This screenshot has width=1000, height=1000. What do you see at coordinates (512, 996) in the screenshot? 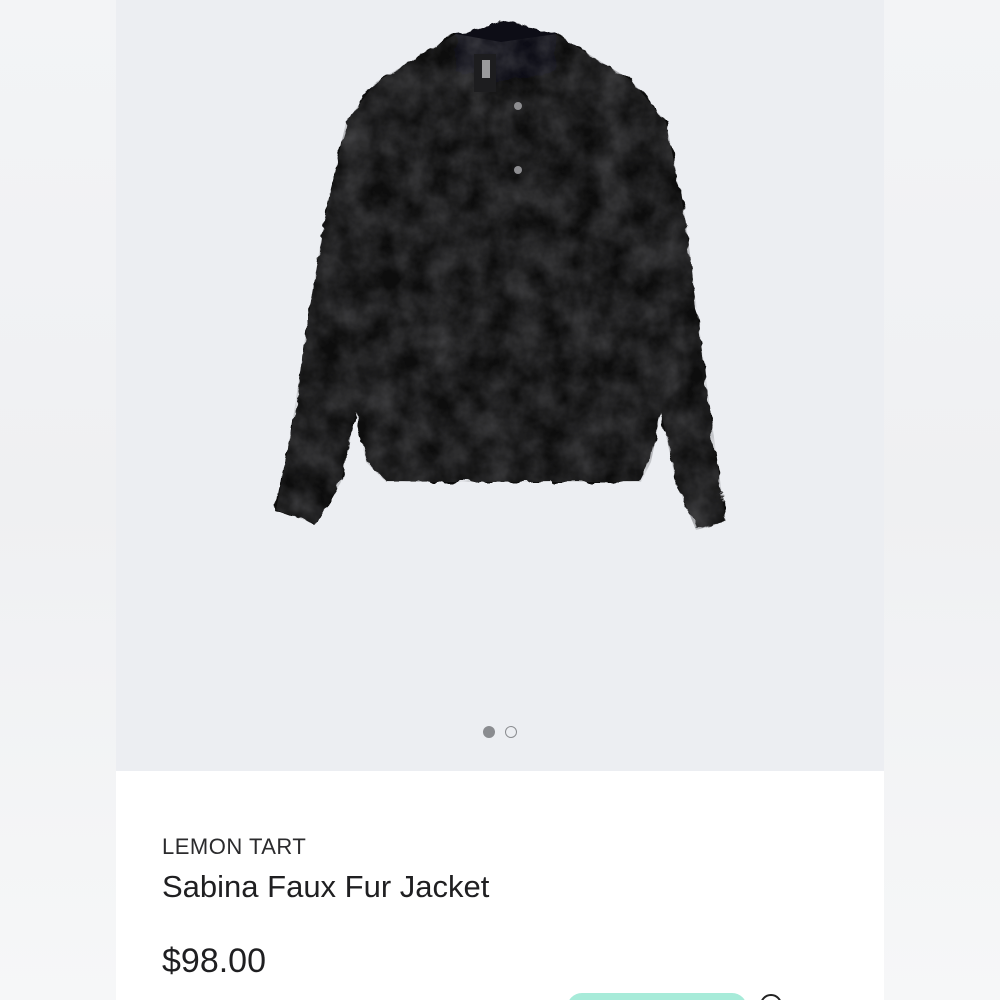
I see `partial-row-cutoff` at bounding box center [512, 996].